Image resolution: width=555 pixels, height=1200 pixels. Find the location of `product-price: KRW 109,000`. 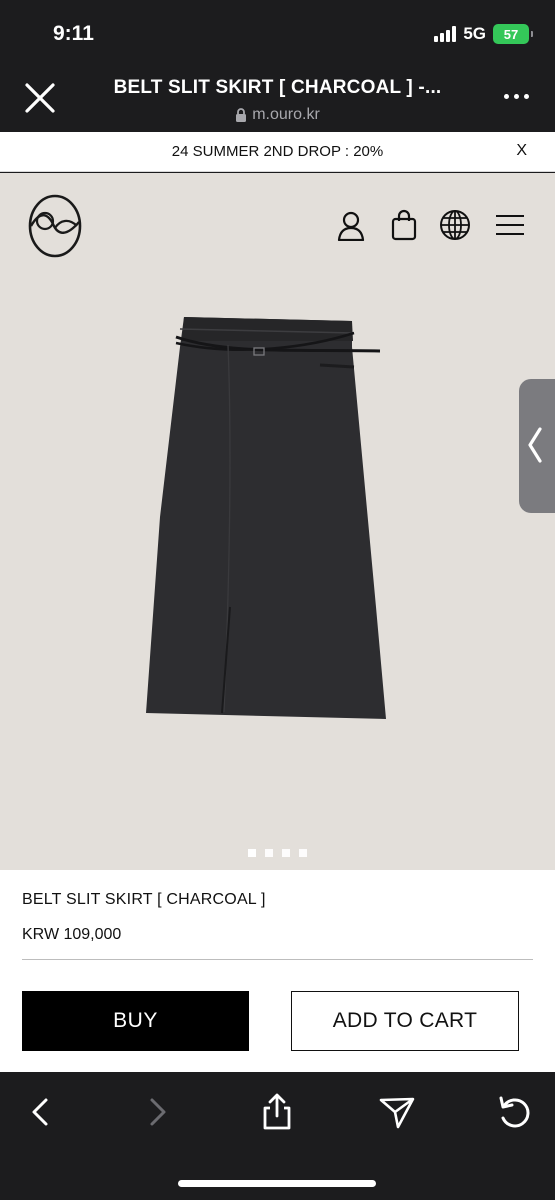

product-price: KRW 109,000 is located at coordinates (72, 934).